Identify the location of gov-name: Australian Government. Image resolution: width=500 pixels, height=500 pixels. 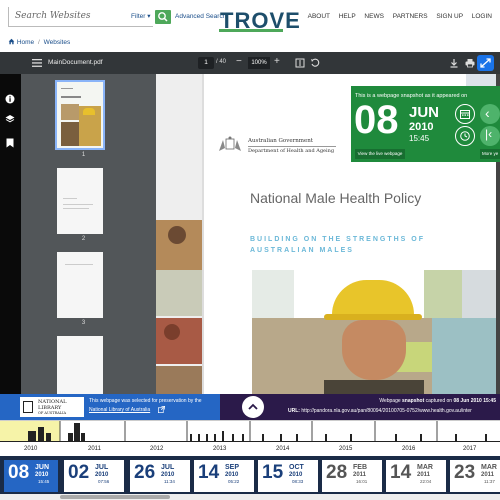
(281, 141).